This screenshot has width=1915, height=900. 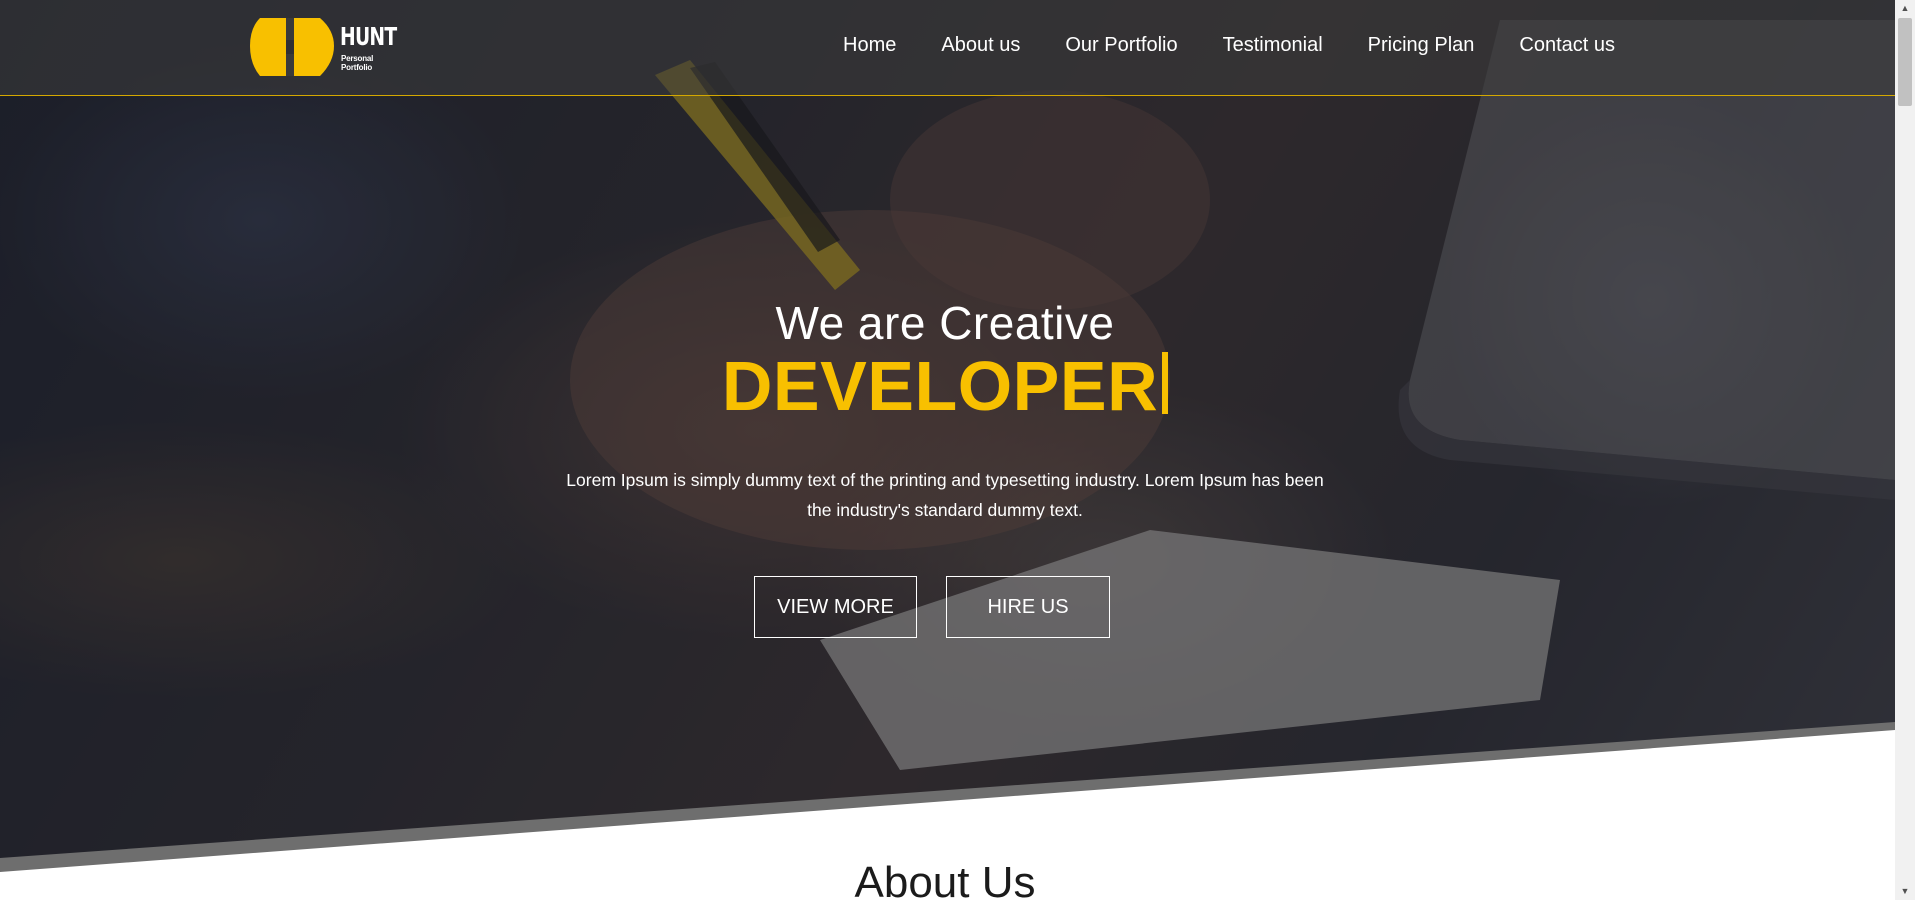 What do you see at coordinates (1273, 45) in the screenshot?
I see `nav-item-testimonial: Testimonial` at bounding box center [1273, 45].